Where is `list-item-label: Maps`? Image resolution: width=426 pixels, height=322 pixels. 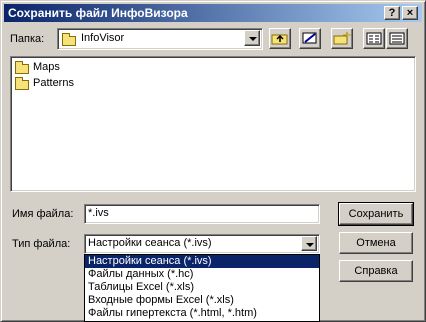
list-item-label: Maps is located at coordinates (46, 67).